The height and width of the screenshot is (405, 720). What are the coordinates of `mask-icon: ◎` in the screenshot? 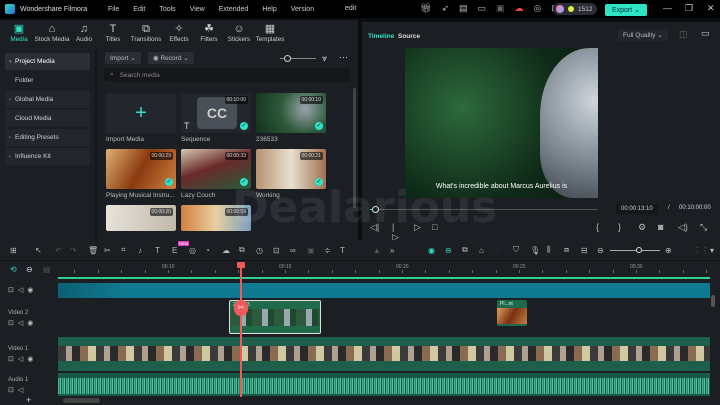 It's located at (192, 250).